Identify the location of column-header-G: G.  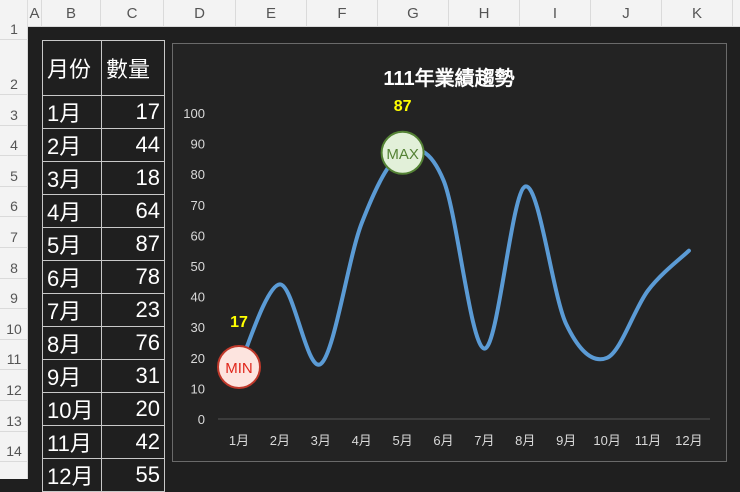
(413, 13).